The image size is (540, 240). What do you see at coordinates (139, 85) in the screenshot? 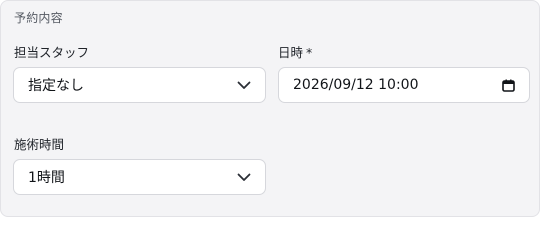
I see `staff-select: 指定なし` at bounding box center [139, 85].